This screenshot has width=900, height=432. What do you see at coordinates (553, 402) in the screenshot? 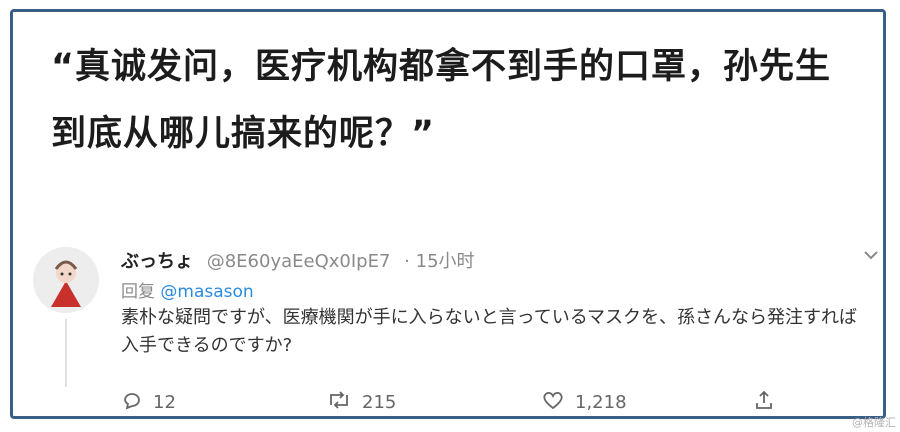
I see `heart-icon` at bounding box center [553, 402].